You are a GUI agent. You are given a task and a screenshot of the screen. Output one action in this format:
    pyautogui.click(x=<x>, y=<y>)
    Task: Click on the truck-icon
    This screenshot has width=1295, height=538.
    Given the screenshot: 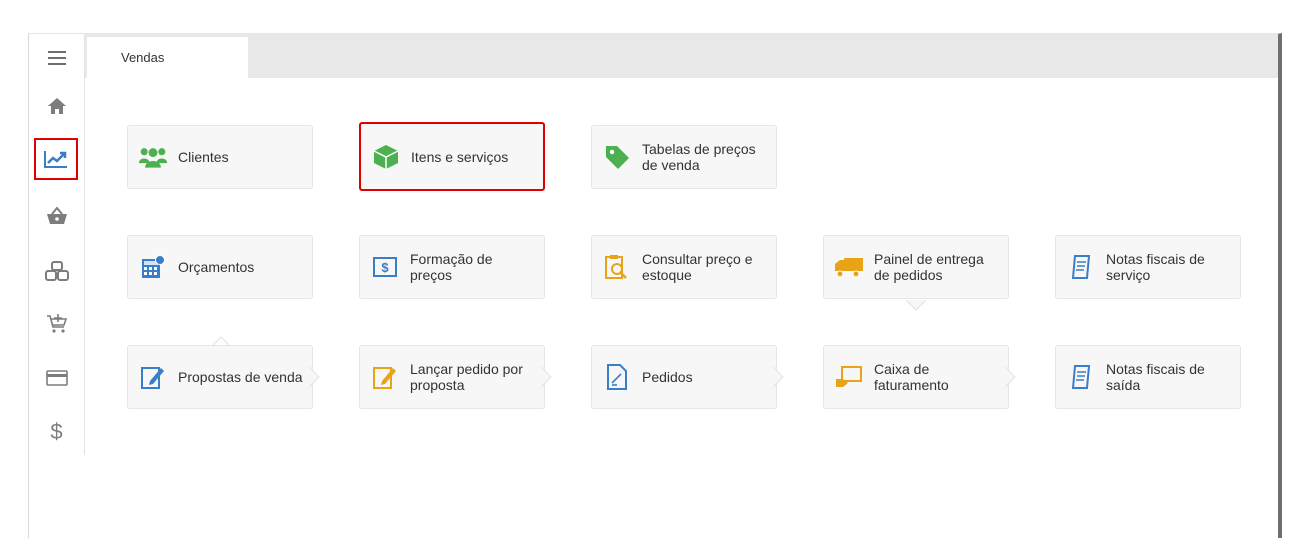 What is the action you would take?
    pyautogui.click(x=849, y=267)
    